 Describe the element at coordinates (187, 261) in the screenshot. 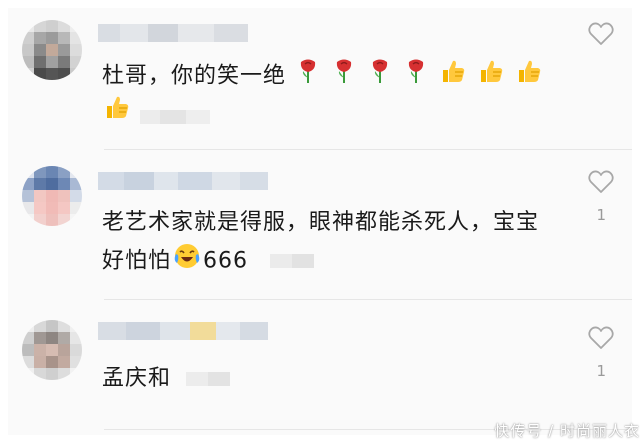

I see `laughing-crying-emoji-icon` at that location.